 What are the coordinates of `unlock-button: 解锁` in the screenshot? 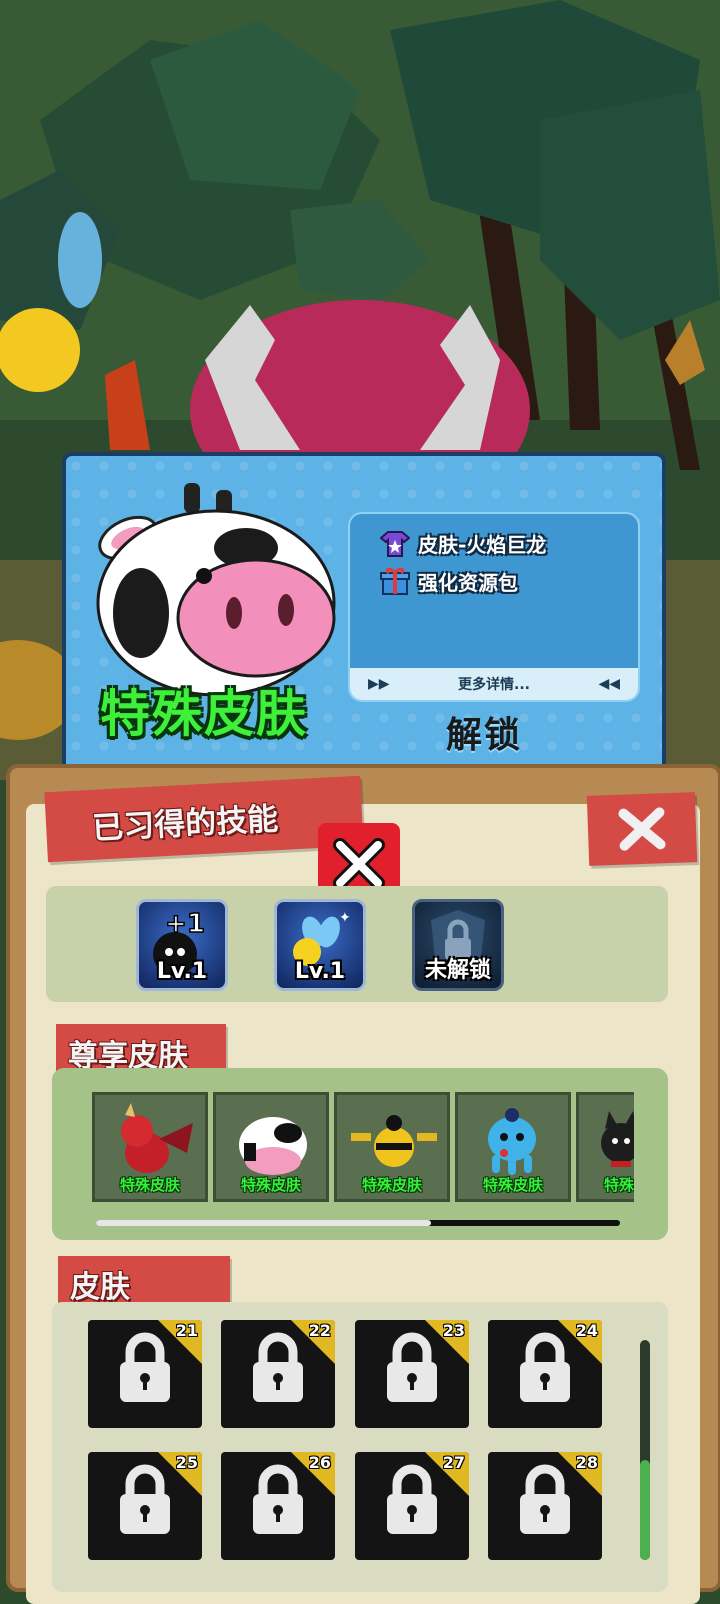 It's located at (484, 732).